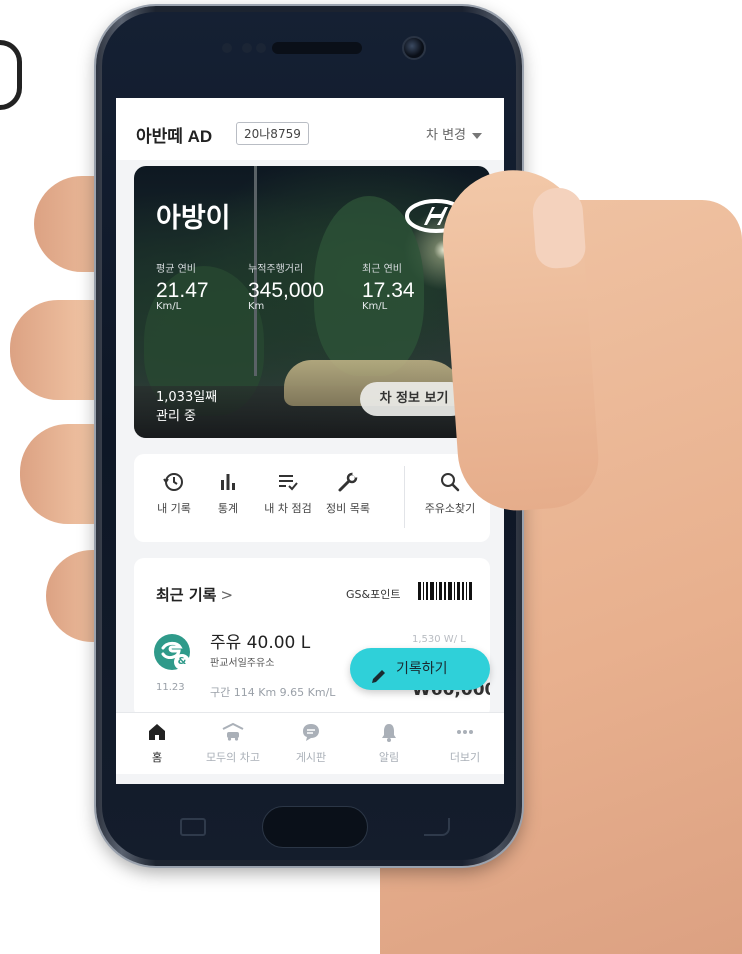  What do you see at coordinates (388, 290) in the screenshot?
I see `stat-value: 17.34` at bounding box center [388, 290].